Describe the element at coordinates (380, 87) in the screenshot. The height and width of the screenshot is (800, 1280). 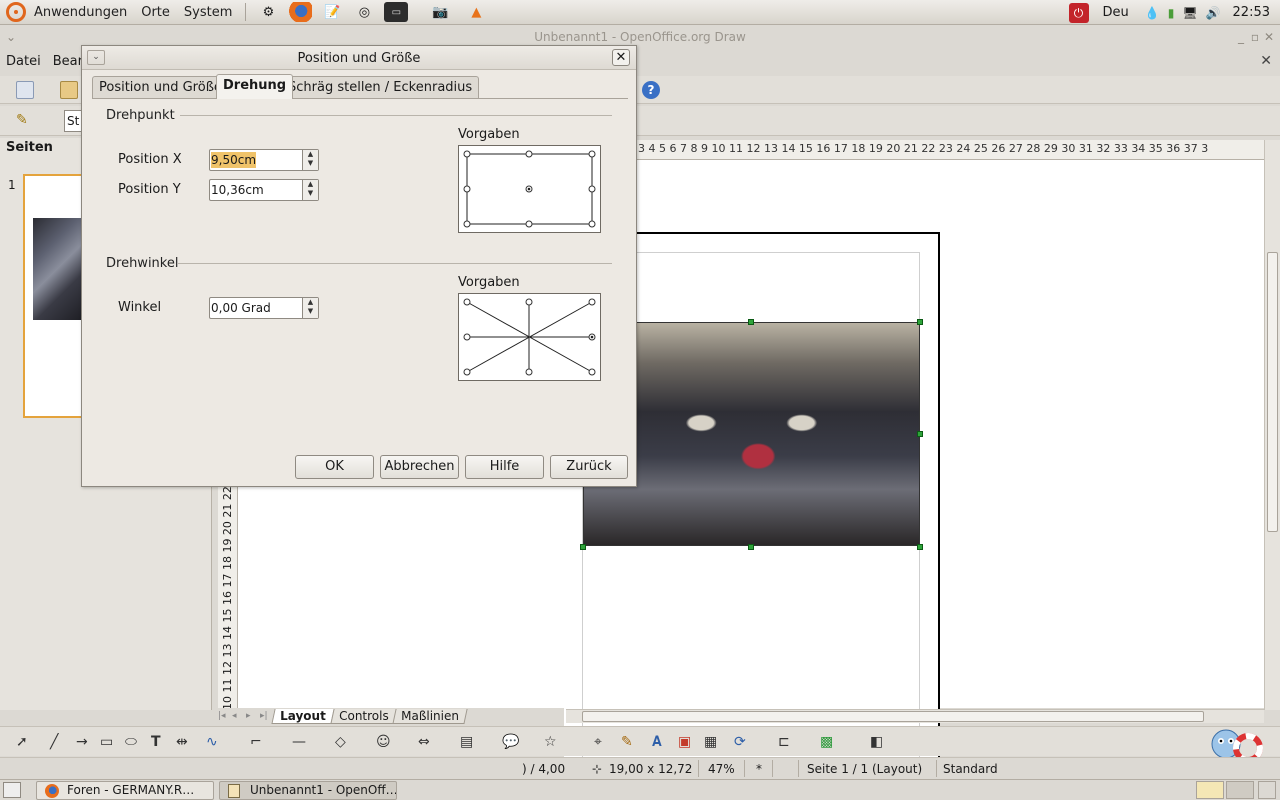
I see `tab-slant-corner-radius: Schräg stellen / Eckenradius` at that location.